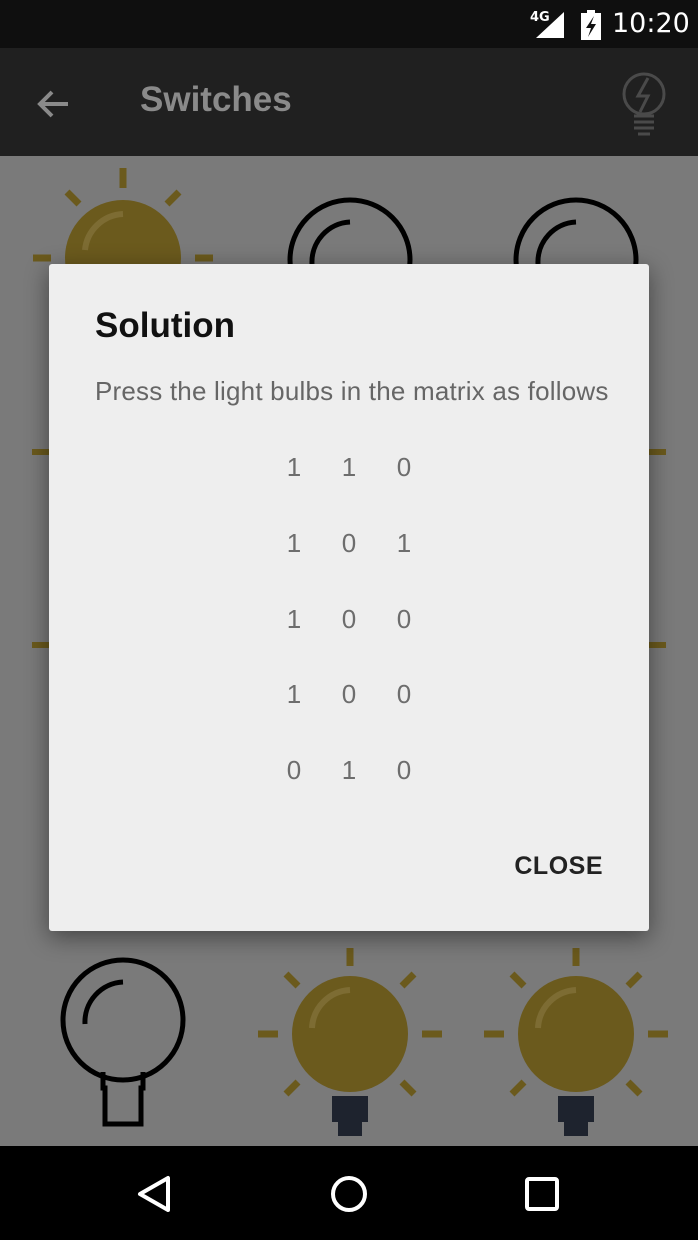  What do you see at coordinates (165, 325) in the screenshot?
I see `dialog-title: Solution` at bounding box center [165, 325].